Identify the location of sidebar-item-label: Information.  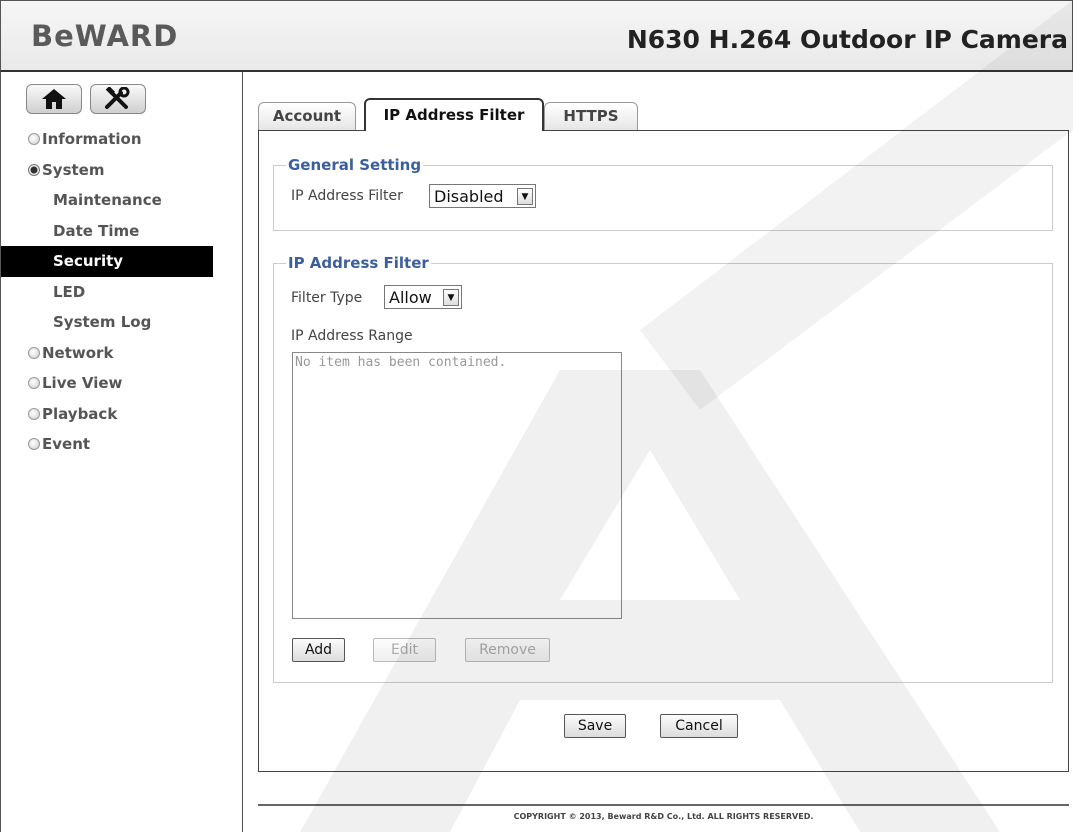
(92, 139).